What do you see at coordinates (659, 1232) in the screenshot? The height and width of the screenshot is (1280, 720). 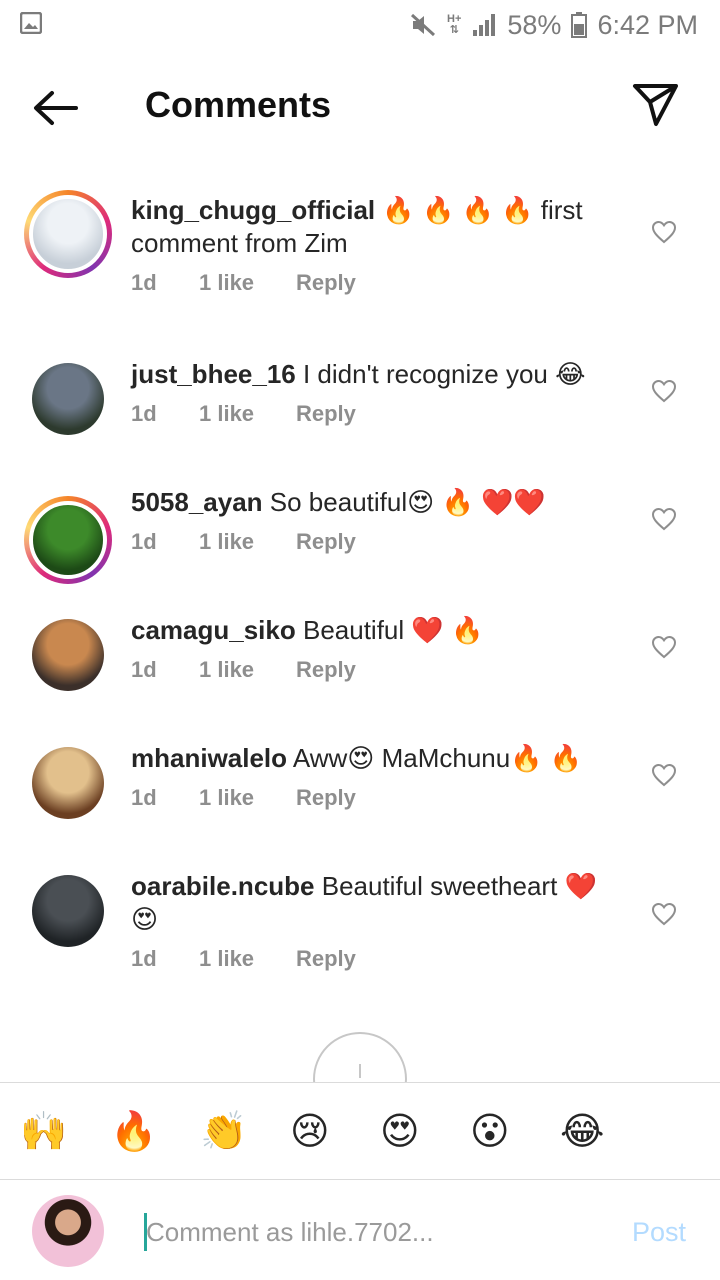 I see `post-button: Post` at bounding box center [659, 1232].